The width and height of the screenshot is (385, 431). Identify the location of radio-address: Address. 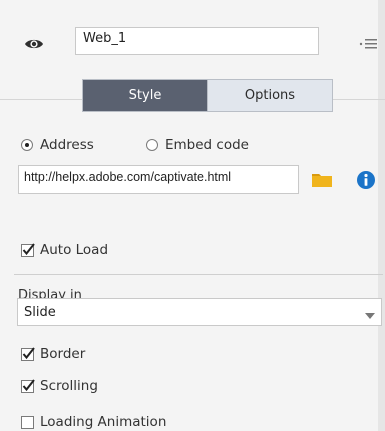
(57, 145).